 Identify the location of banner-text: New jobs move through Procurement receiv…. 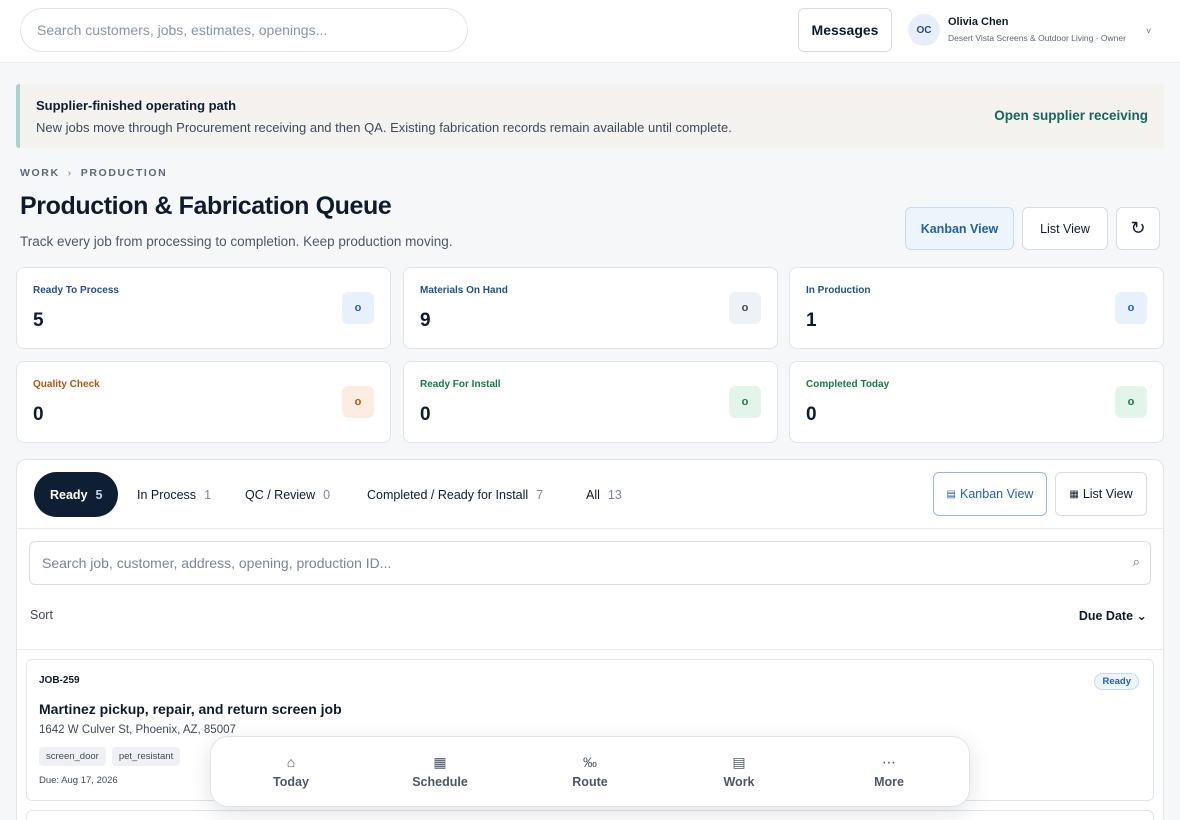
(384, 127).